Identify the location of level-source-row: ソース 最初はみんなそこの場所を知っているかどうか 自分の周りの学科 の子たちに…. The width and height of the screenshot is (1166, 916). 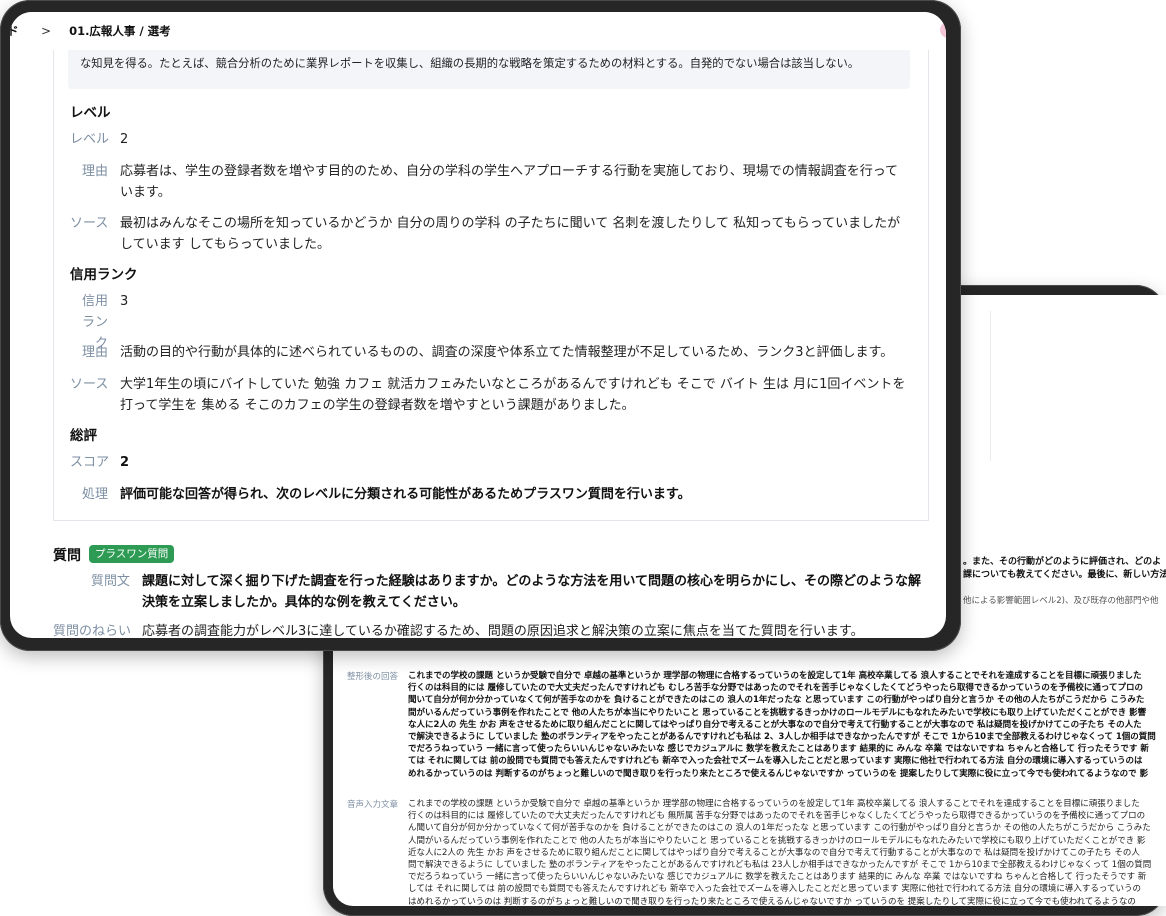
(490, 234).